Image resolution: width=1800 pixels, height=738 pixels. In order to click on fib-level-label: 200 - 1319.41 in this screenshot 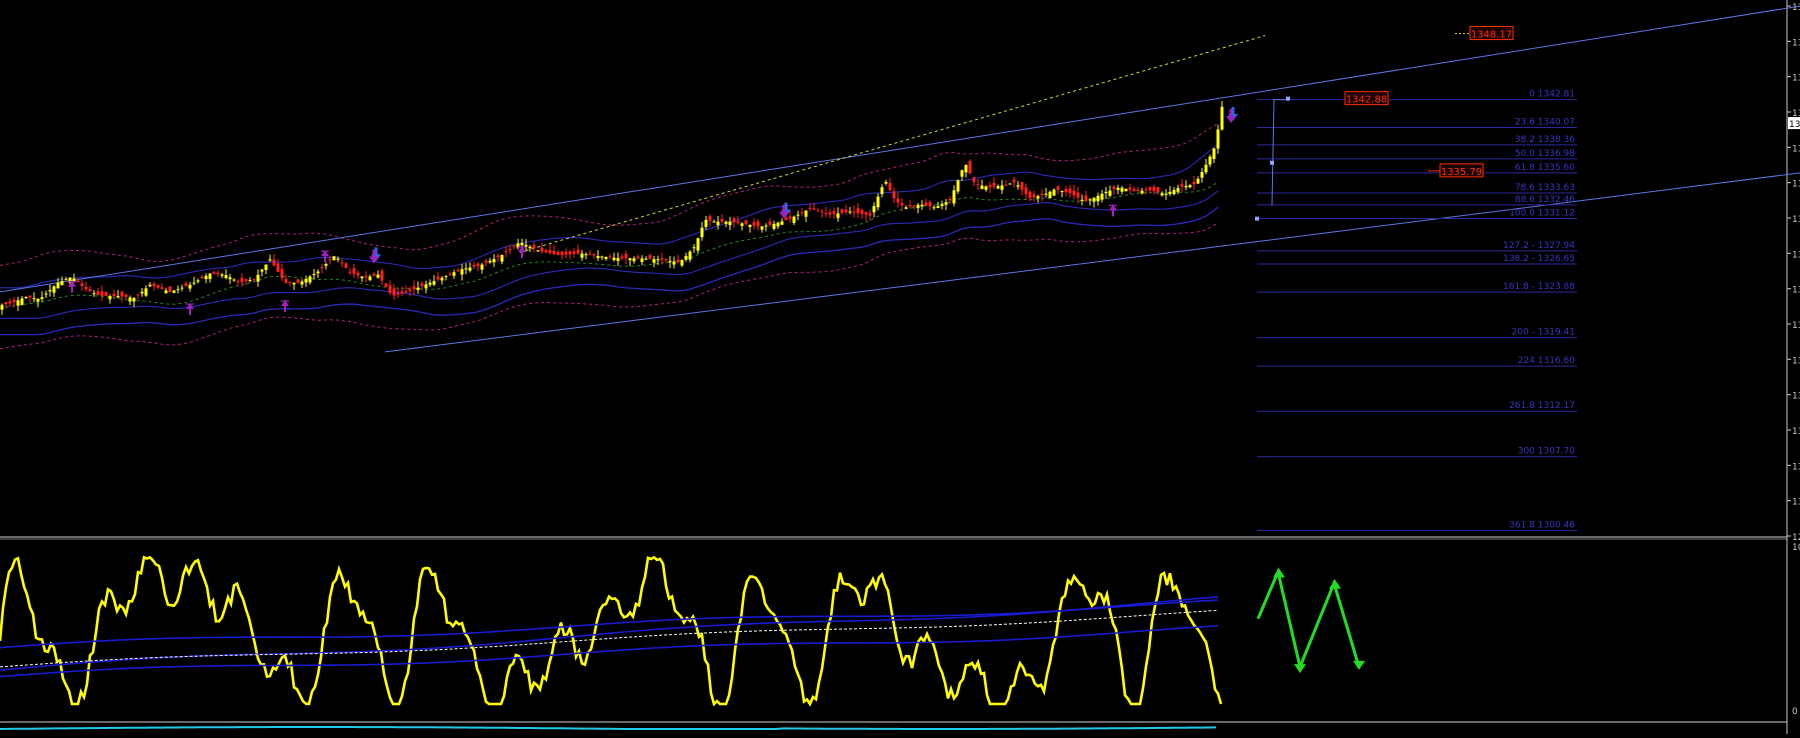, I will do `click(1543, 333)`.